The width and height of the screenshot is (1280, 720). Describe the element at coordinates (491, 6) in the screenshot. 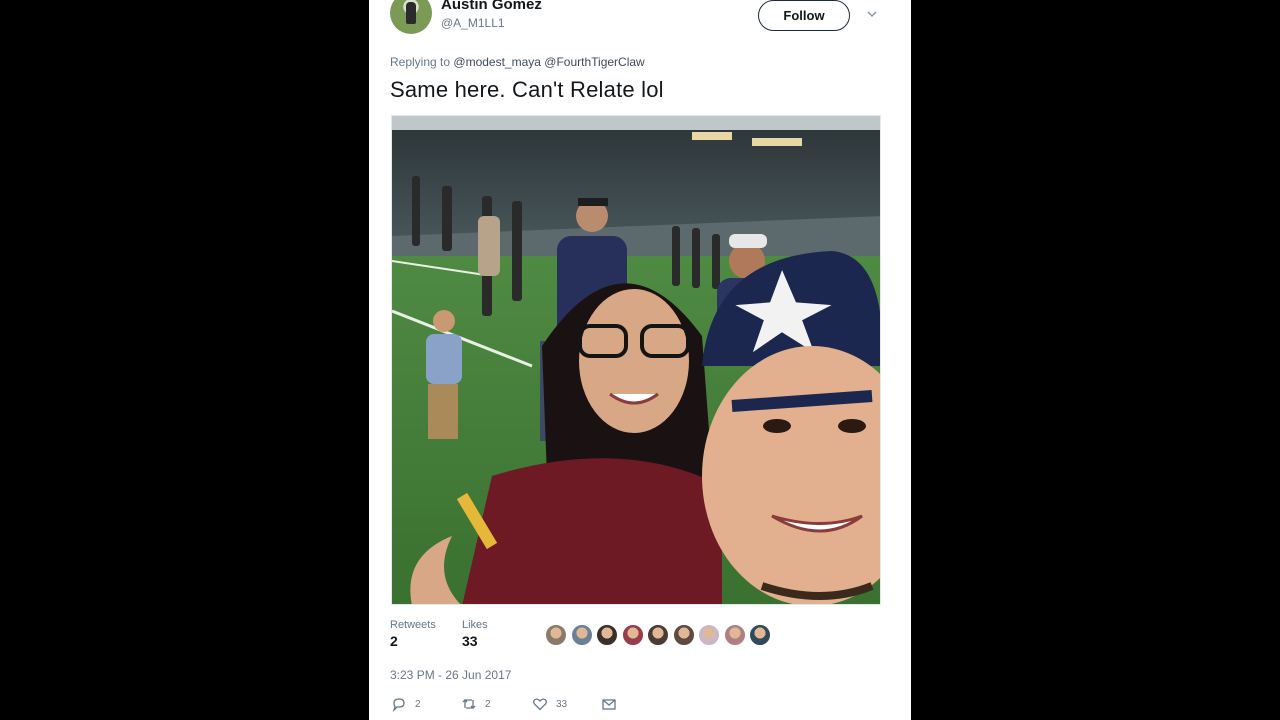

I see `author-name: Austin Gomez` at that location.